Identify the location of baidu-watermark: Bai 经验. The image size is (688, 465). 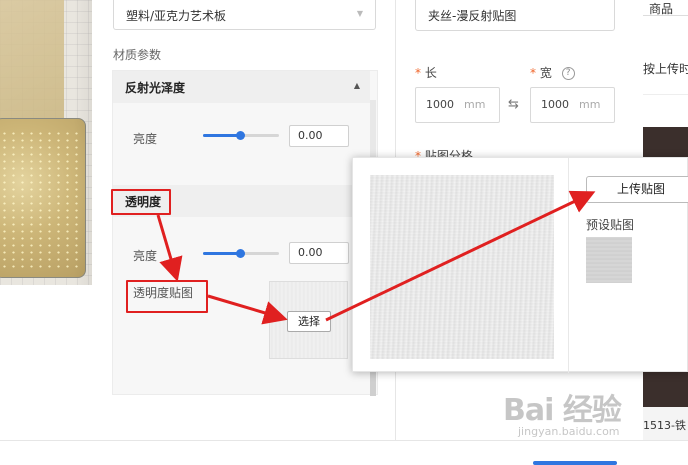
(562, 410).